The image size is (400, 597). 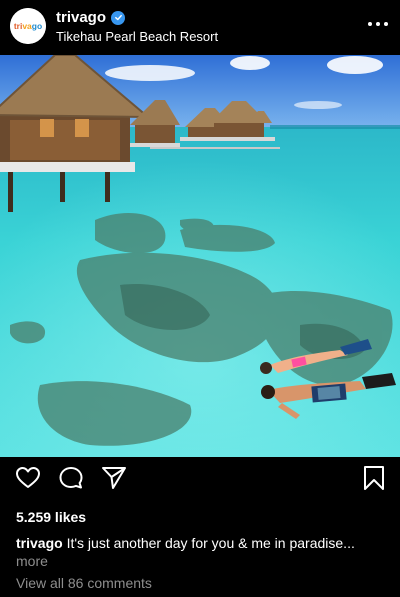 I want to click on caption-more-link: more, so click(x=32, y=561).